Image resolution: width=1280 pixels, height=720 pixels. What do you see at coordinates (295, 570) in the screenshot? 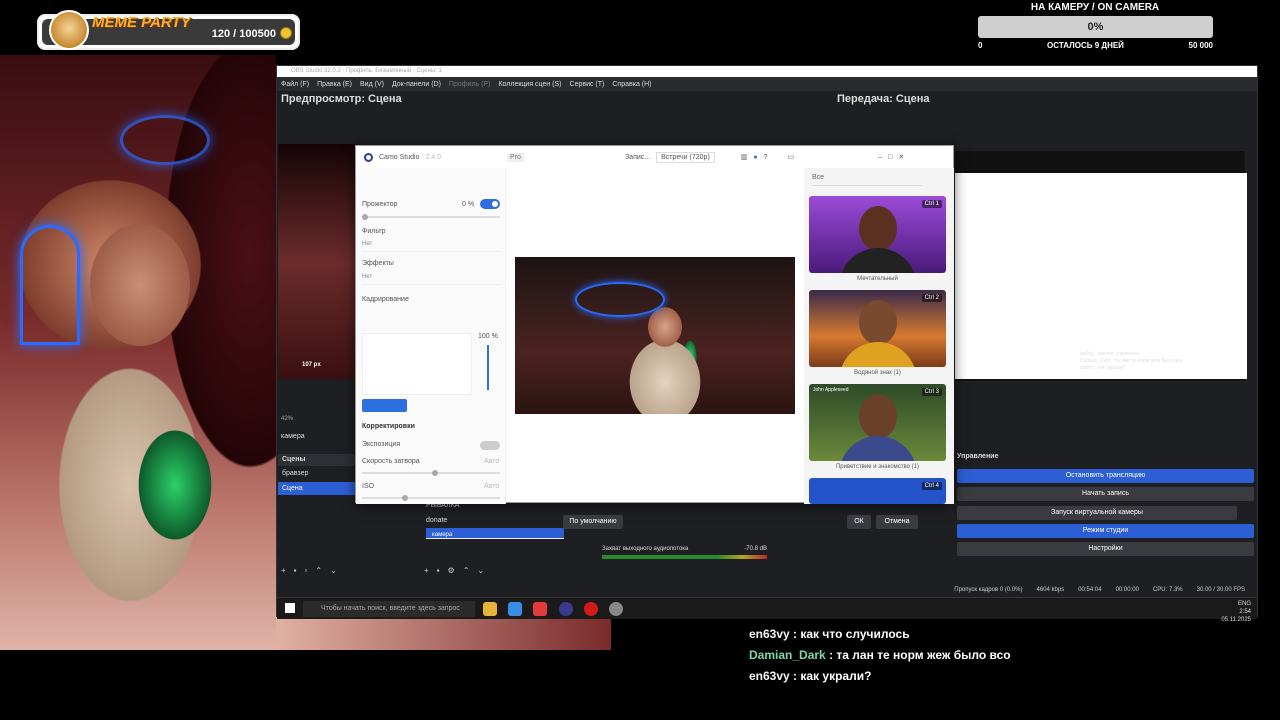
I see `remove-scene-icon: ▪` at bounding box center [295, 570].